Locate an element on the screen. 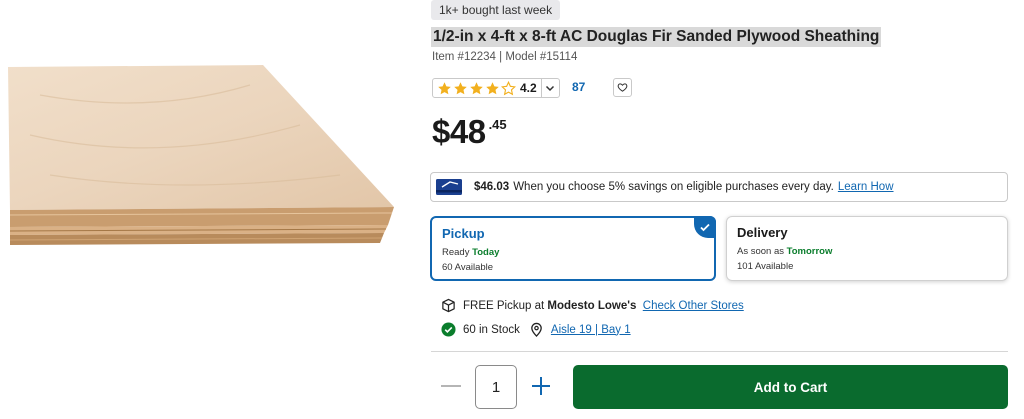  favorite-button is located at coordinates (622, 87).